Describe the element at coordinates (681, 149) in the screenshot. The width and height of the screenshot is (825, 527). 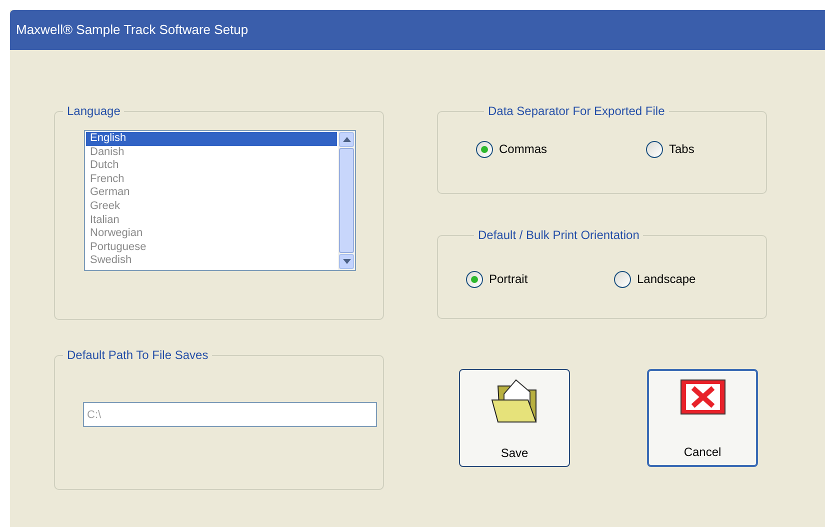
I see `radio-label: Tabs` at that location.